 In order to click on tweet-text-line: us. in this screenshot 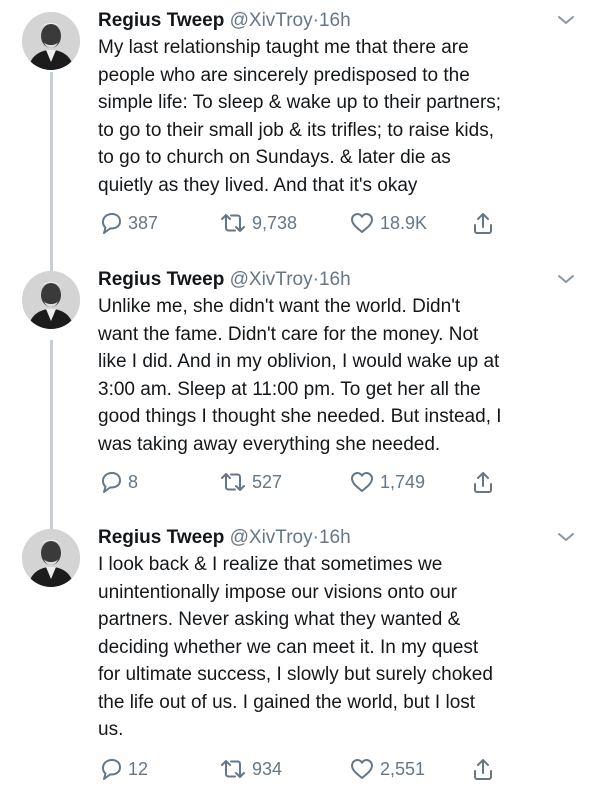, I will do `click(111, 729)`.